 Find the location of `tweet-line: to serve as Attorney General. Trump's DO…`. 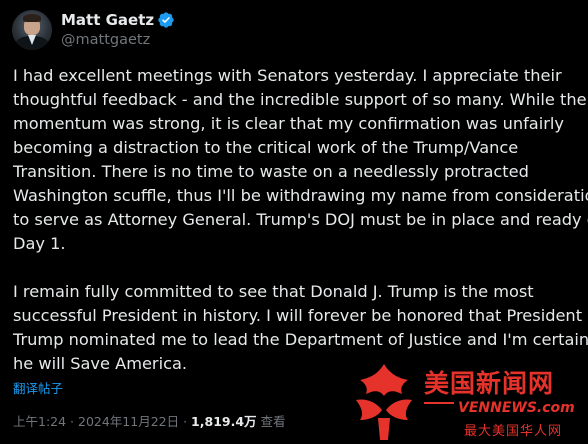

tweet-line: to serve as Attorney General. Trump's DO… is located at coordinates (300, 219).